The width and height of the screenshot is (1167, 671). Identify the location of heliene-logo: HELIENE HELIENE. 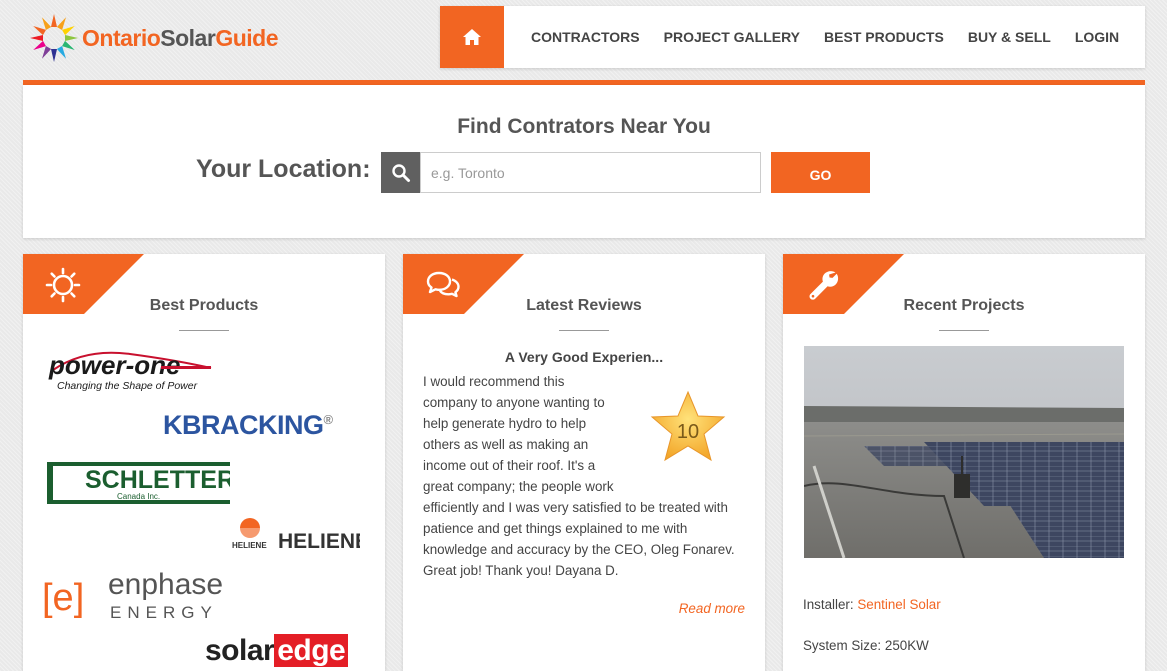
(299, 539).